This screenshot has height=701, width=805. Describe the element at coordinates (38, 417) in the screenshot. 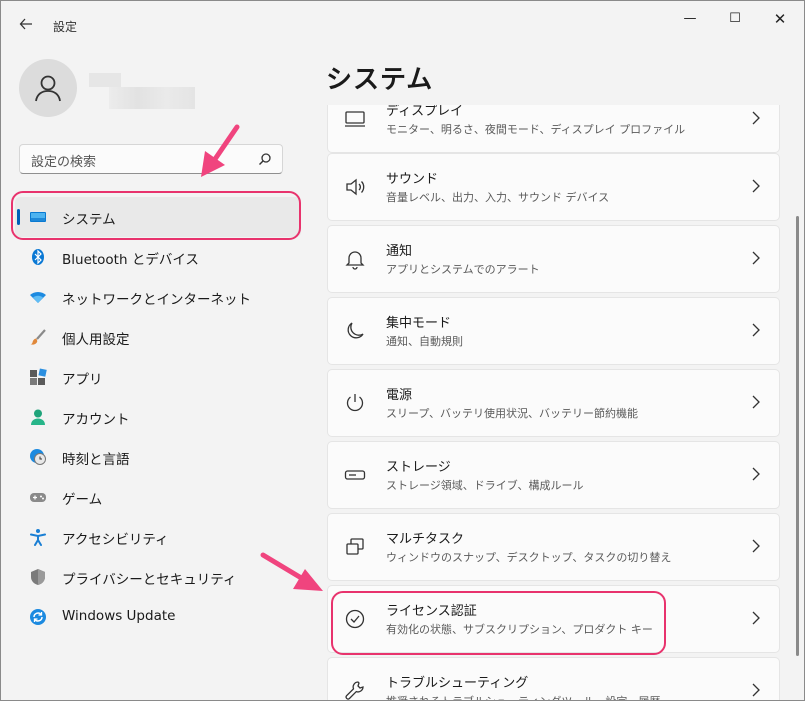

I see `account-icon` at that location.